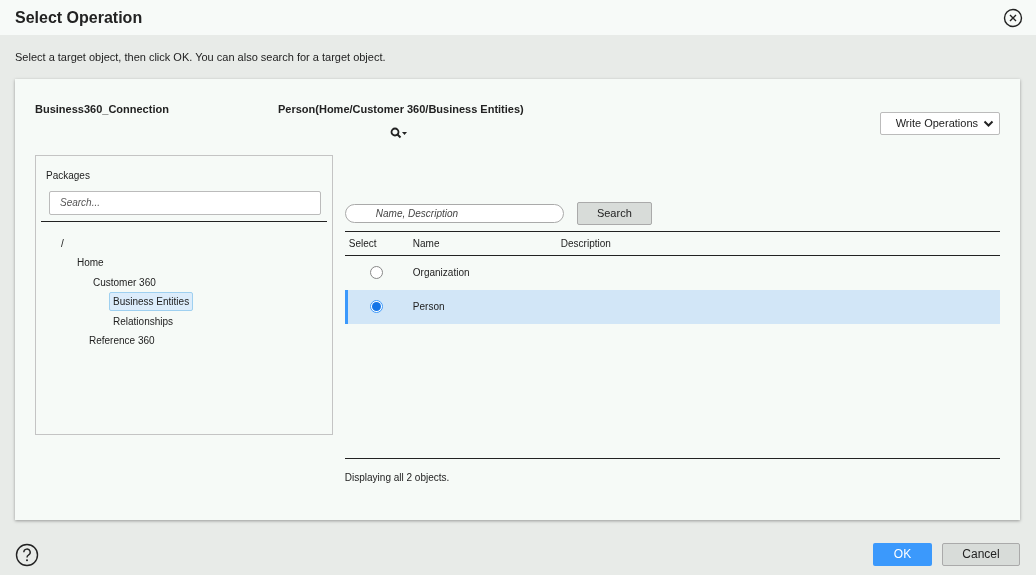  I want to click on help-icon, so click(27, 555).